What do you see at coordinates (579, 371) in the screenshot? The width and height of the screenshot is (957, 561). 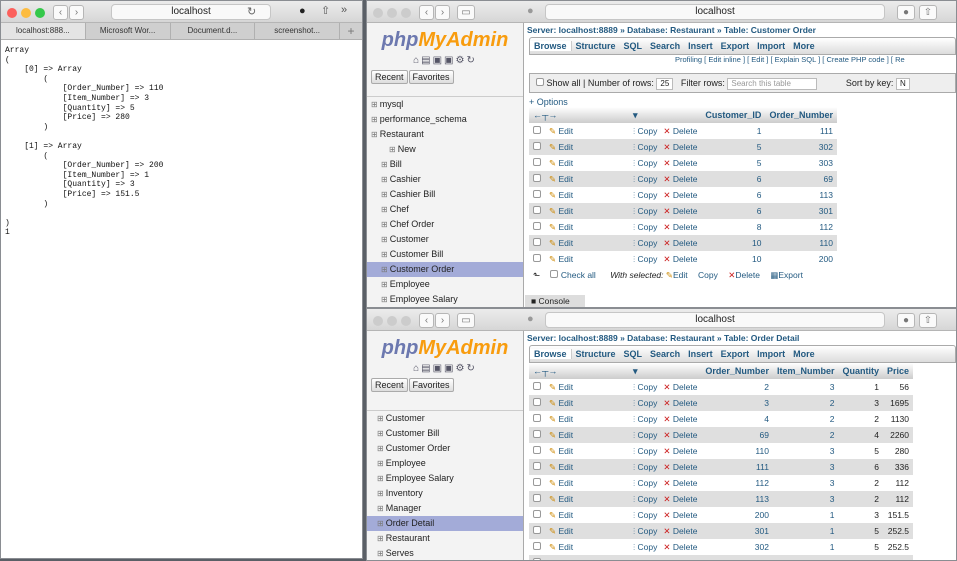 I see `sort-arrows: ←┬→` at bounding box center [579, 371].